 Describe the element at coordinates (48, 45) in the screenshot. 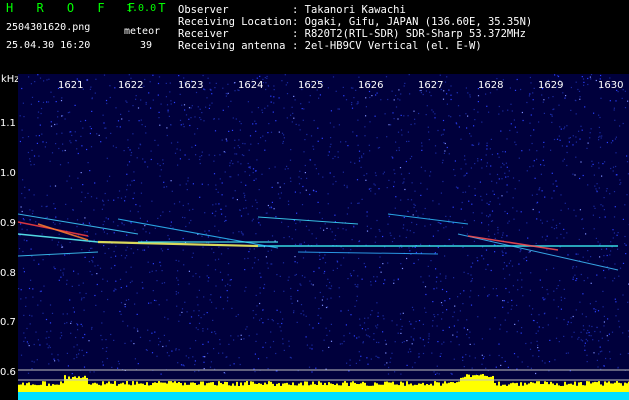

I see `datetime: 25.04.30 16:20` at that location.